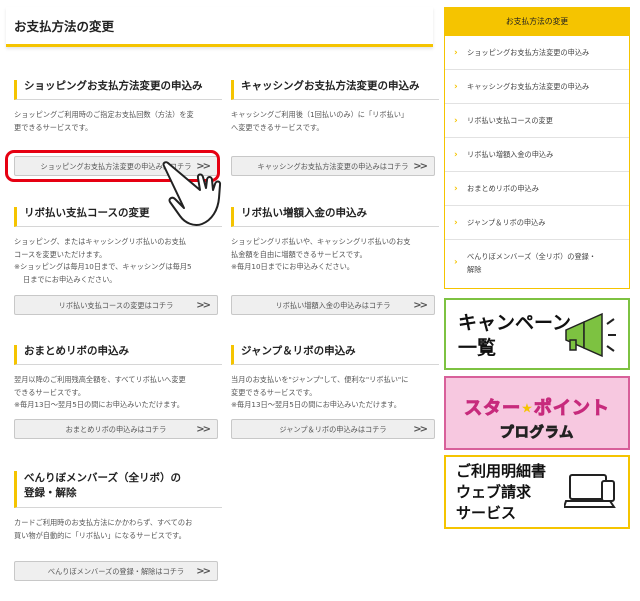  What do you see at coordinates (494, 492) in the screenshot?
I see `banner-line: ウェブ請求` at bounding box center [494, 492].